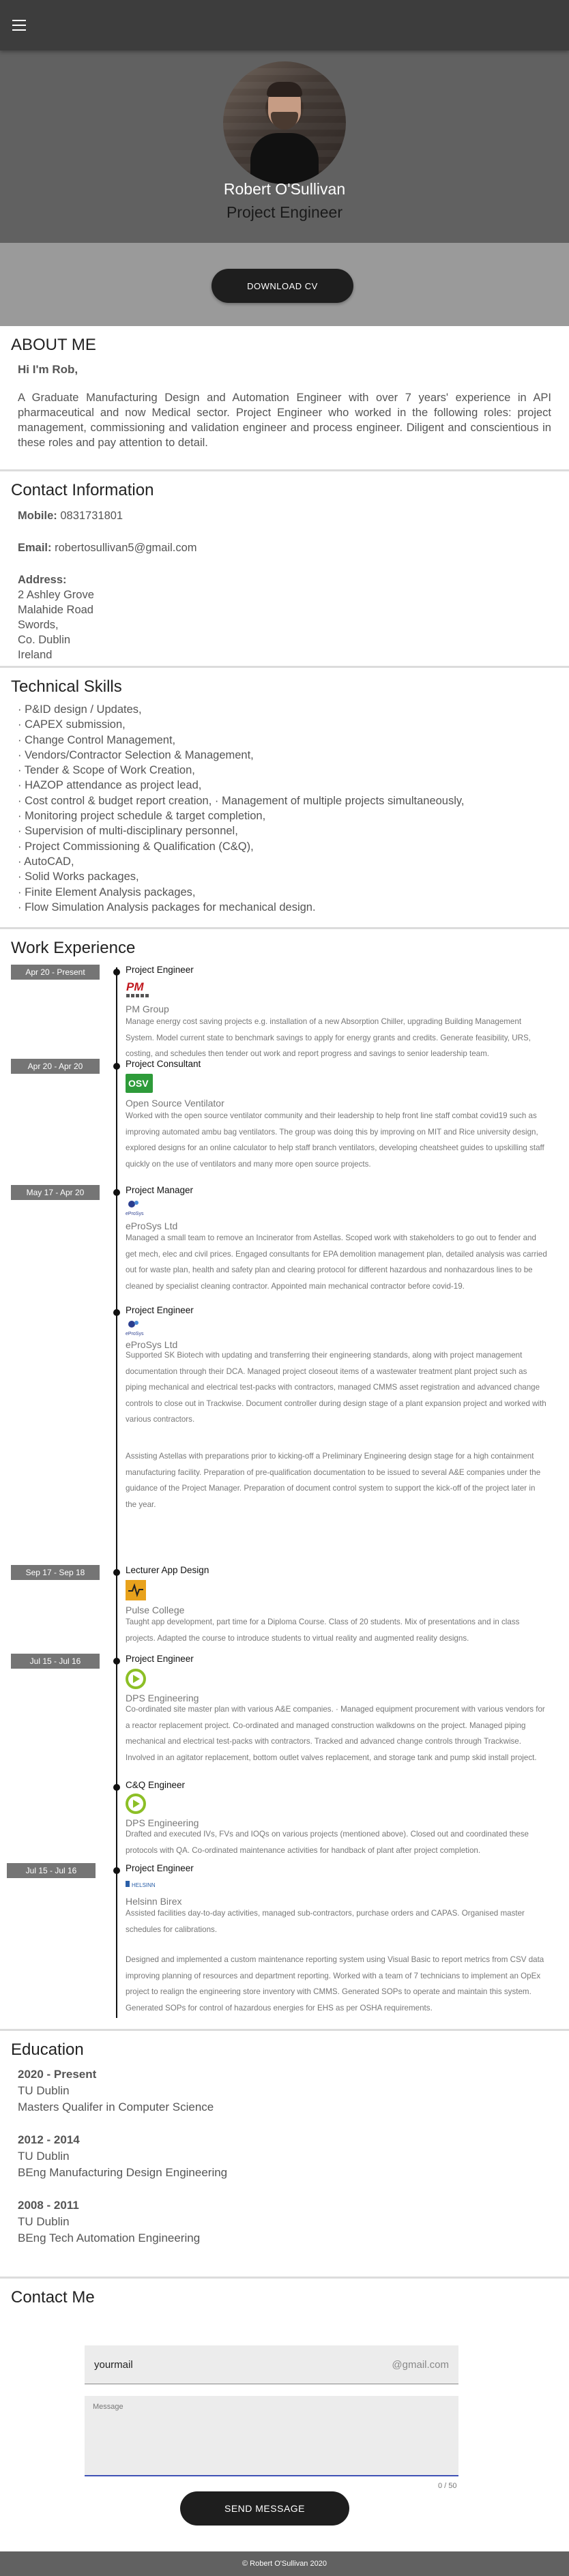  Describe the element at coordinates (35, 655) in the screenshot. I see `address-line: Ireland` at that location.